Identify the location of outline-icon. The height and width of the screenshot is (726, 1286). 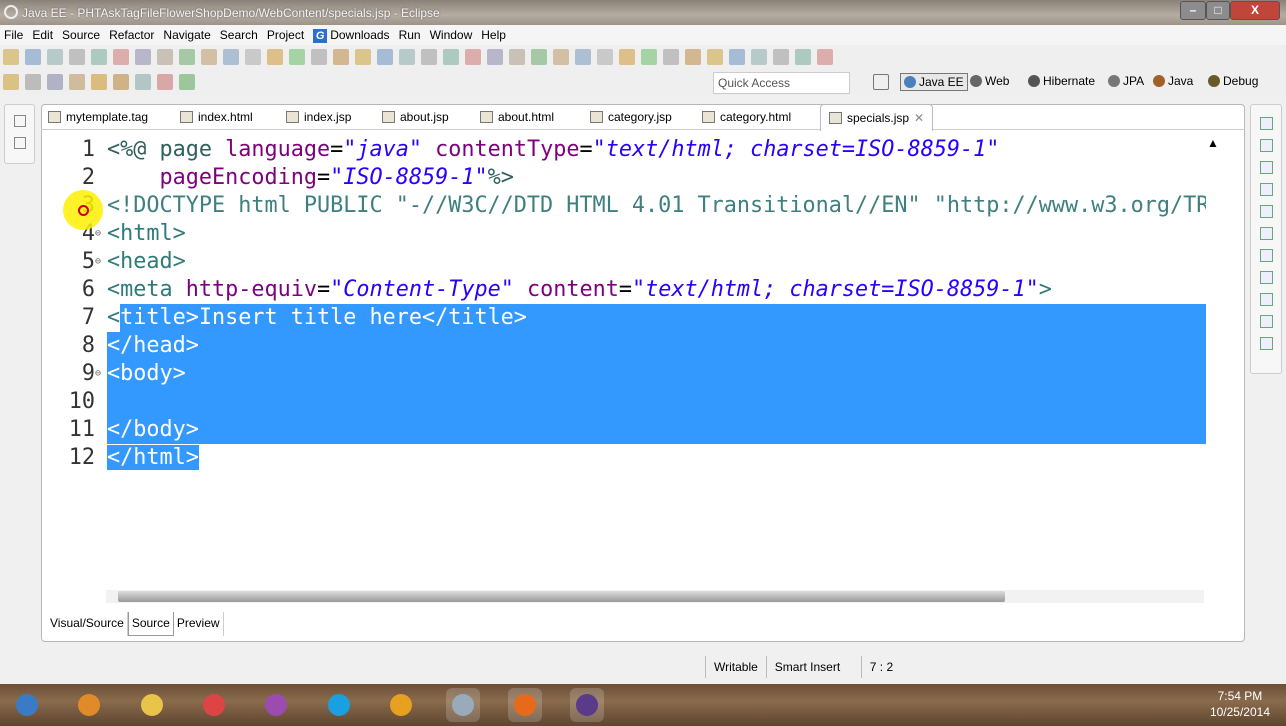
(20, 143).